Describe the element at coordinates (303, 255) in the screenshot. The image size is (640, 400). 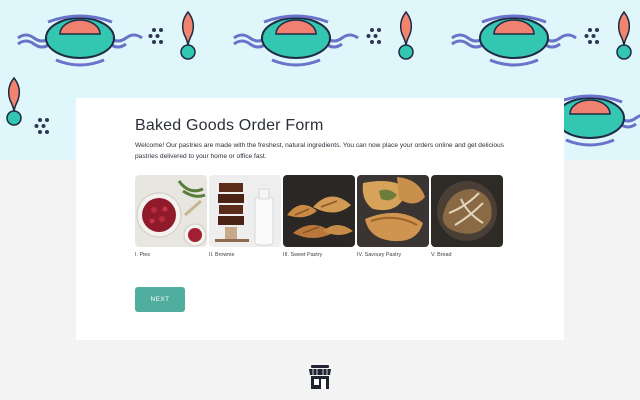
I see `product-label: III. Sweet Pastry` at that location.